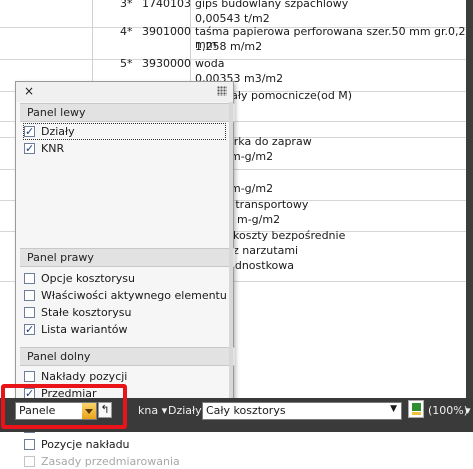 This screenshot has width=473, height=469. Describe the element at coordinates (88, 278) in the screenshot. I see `checkbox-label: Opcje kosztorysu` at that location.